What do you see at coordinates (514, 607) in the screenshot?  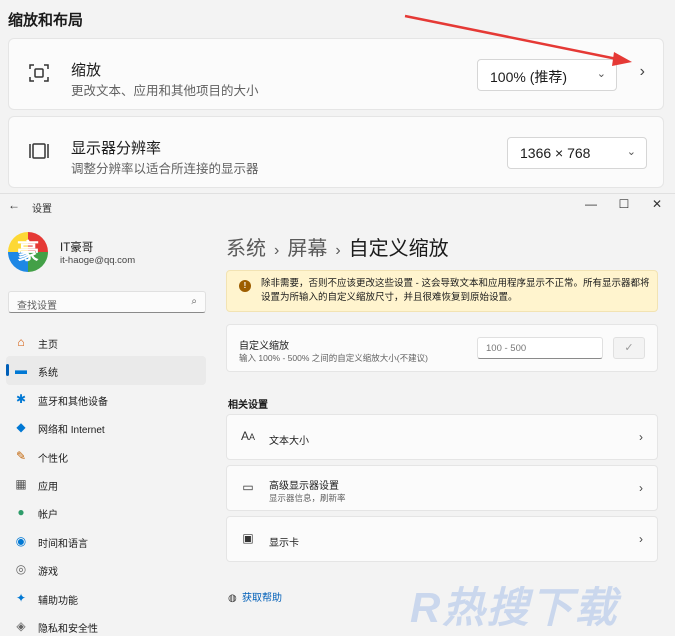 I see `watermark-logo: R热搜下载` at bounding box center [514, 607].